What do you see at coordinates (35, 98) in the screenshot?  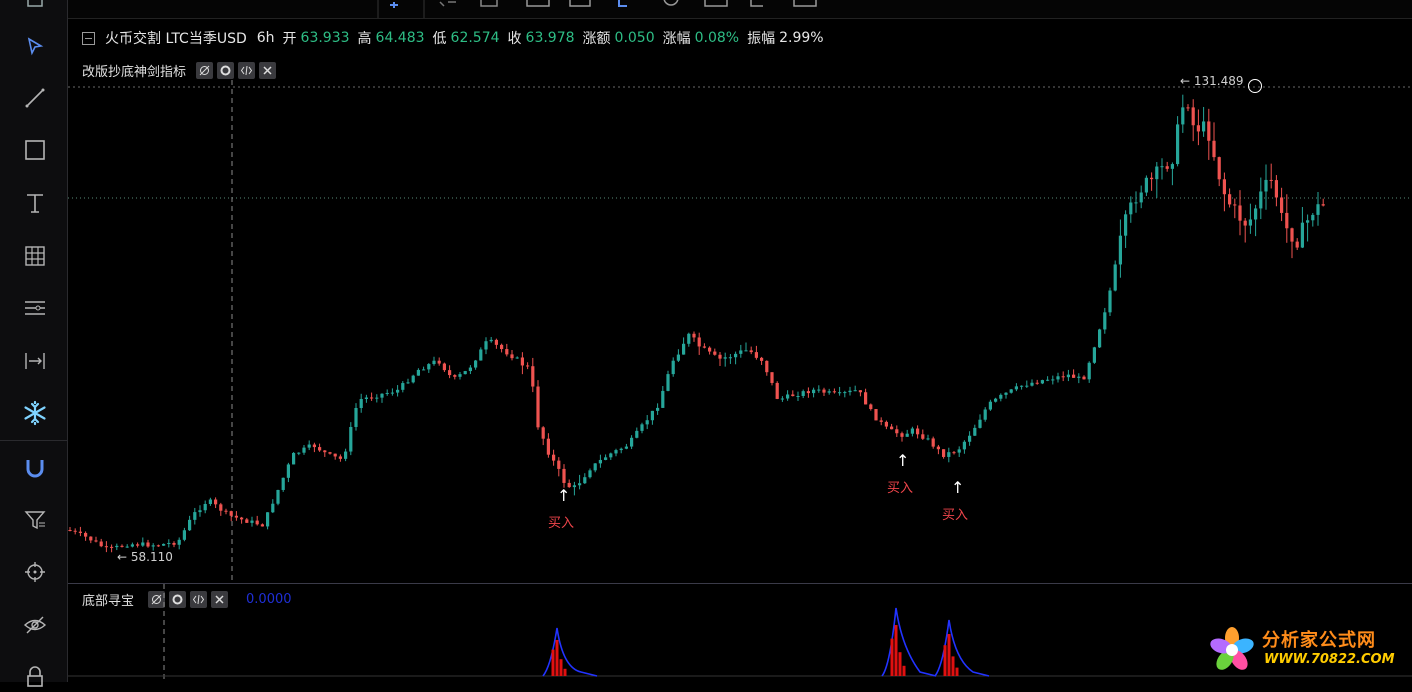 I see `trend-line-icon` at bounding box center [35, 98].